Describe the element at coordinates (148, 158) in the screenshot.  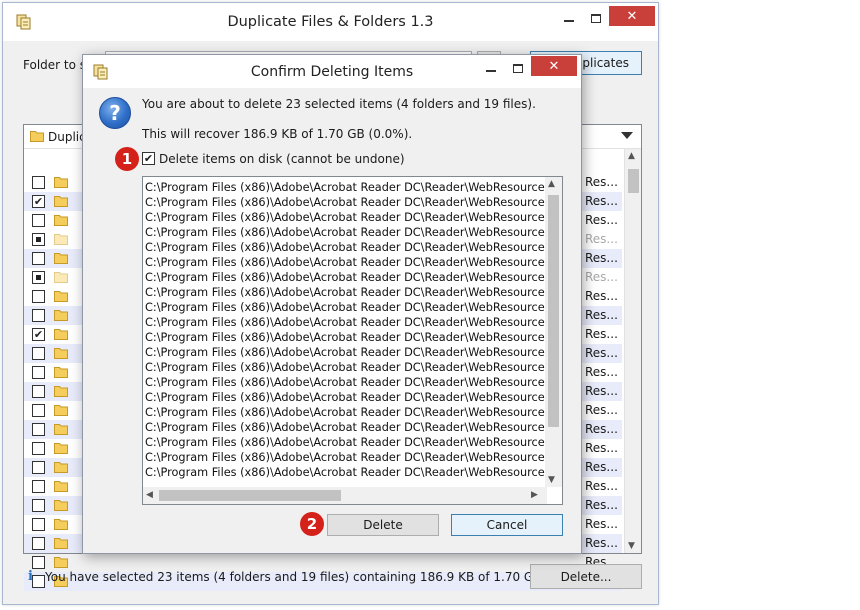
I see `delete-on-disk-checkbox: ✔` at that location.